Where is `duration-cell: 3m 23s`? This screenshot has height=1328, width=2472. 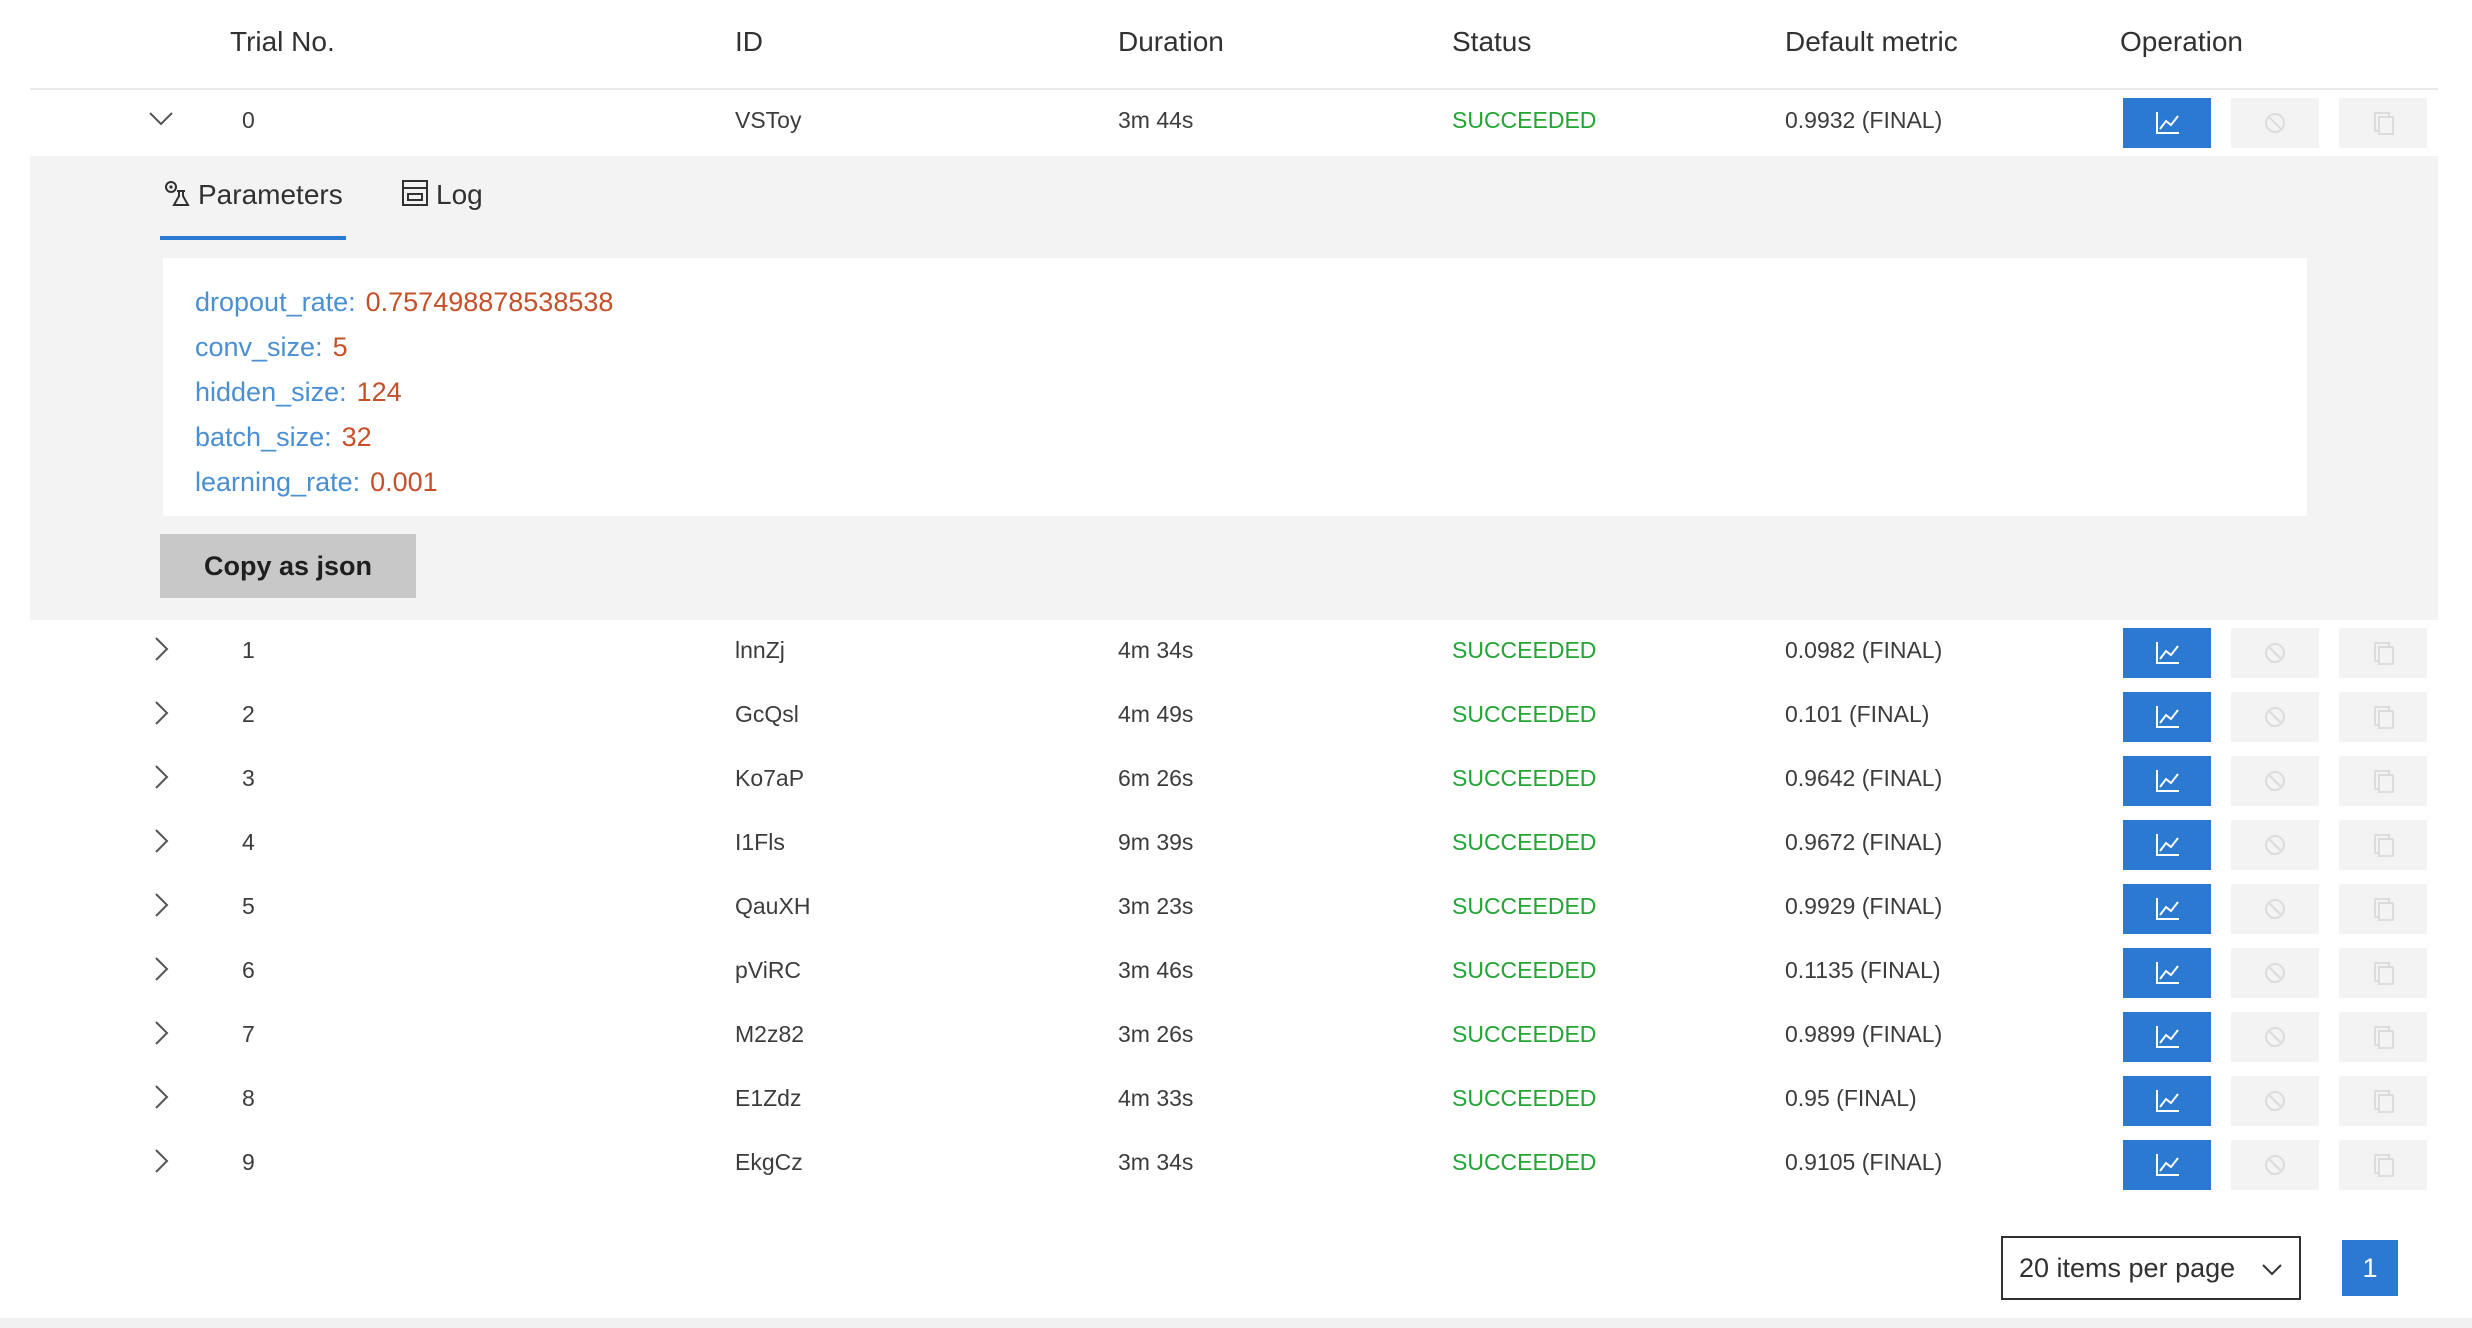 duration-cell: 3m 23s is located at coordinates (1156, 906).